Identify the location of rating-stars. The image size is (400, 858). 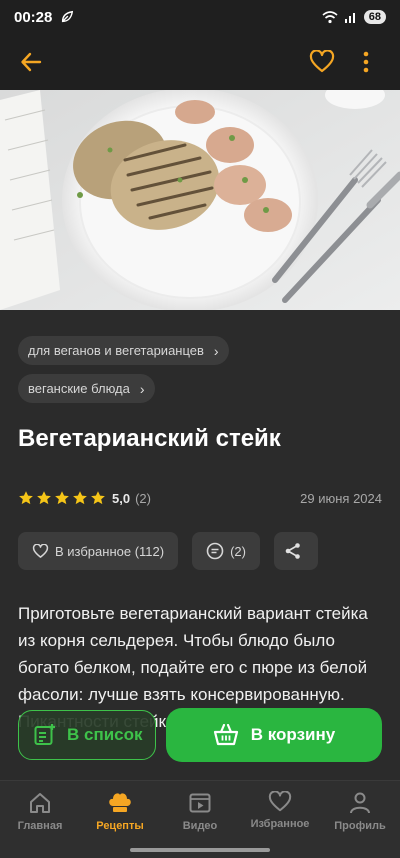
(62, 498).